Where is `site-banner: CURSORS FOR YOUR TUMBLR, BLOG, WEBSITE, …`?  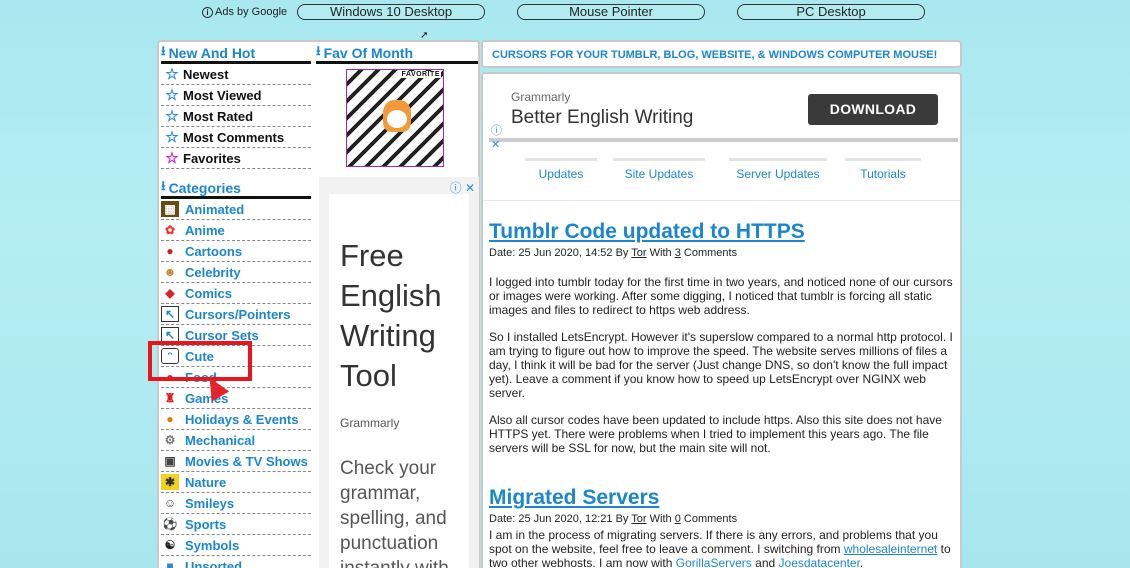
site-banner: CURSORS FOR YOUR TUMBLR, BLOG, WEBSITE, … is located at coordinates (721, 54).